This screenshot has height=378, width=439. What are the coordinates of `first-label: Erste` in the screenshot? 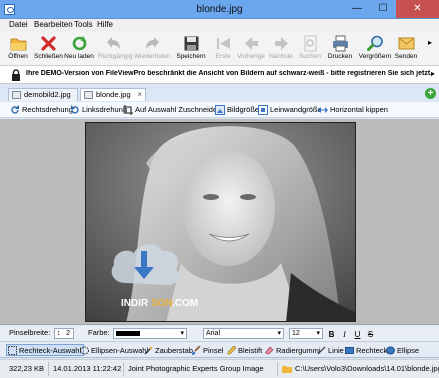 It's located at (223, 56).